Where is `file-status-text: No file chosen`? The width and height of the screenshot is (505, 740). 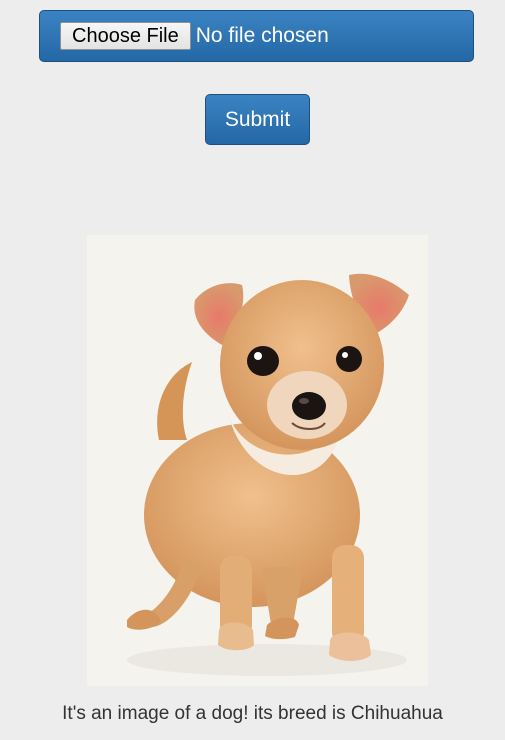
file-status-text: No file chosen is located at coordinates (262, 35).